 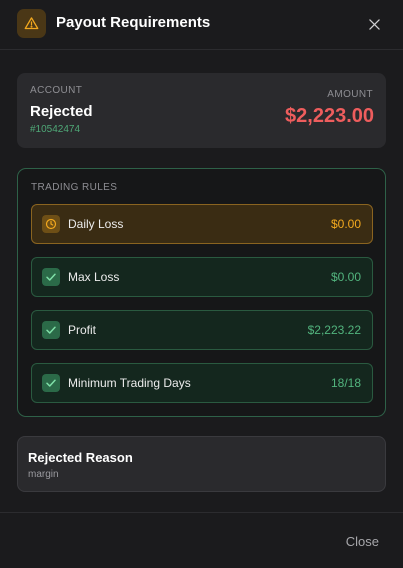 What do you see at coordinates (43, 474) in the screenshot?
I see `rejected-reason-text: margin` at bounding box center [43, 474].